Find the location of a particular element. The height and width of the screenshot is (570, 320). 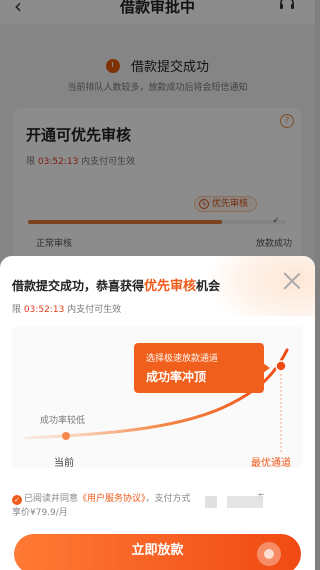

apply-loan-label: 立即放款 is located at coordinates (157, 550).